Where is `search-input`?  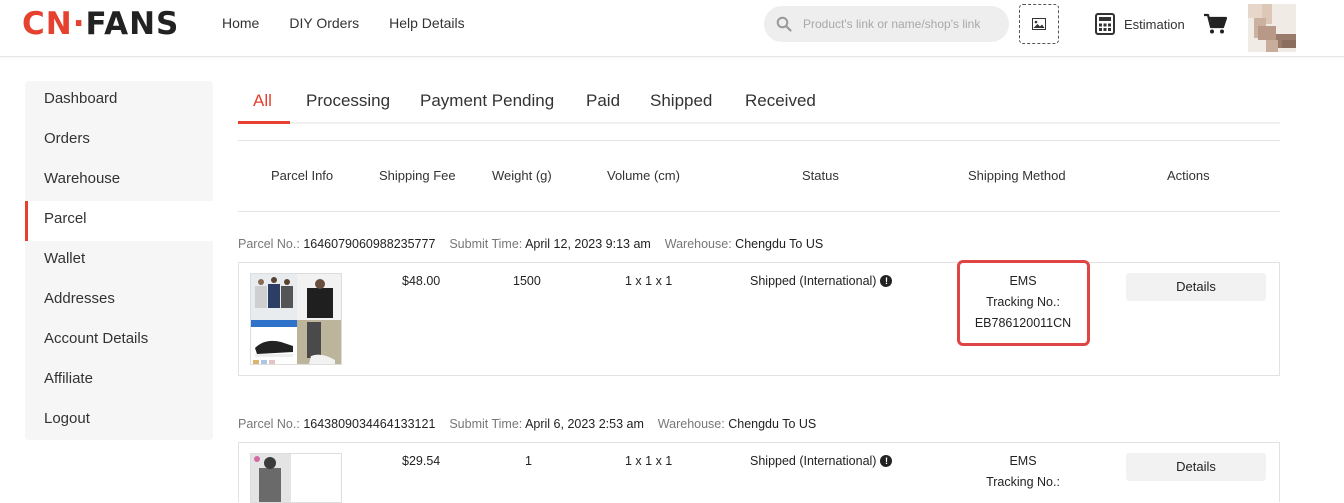
search-input is located at coordinates (903, 24).